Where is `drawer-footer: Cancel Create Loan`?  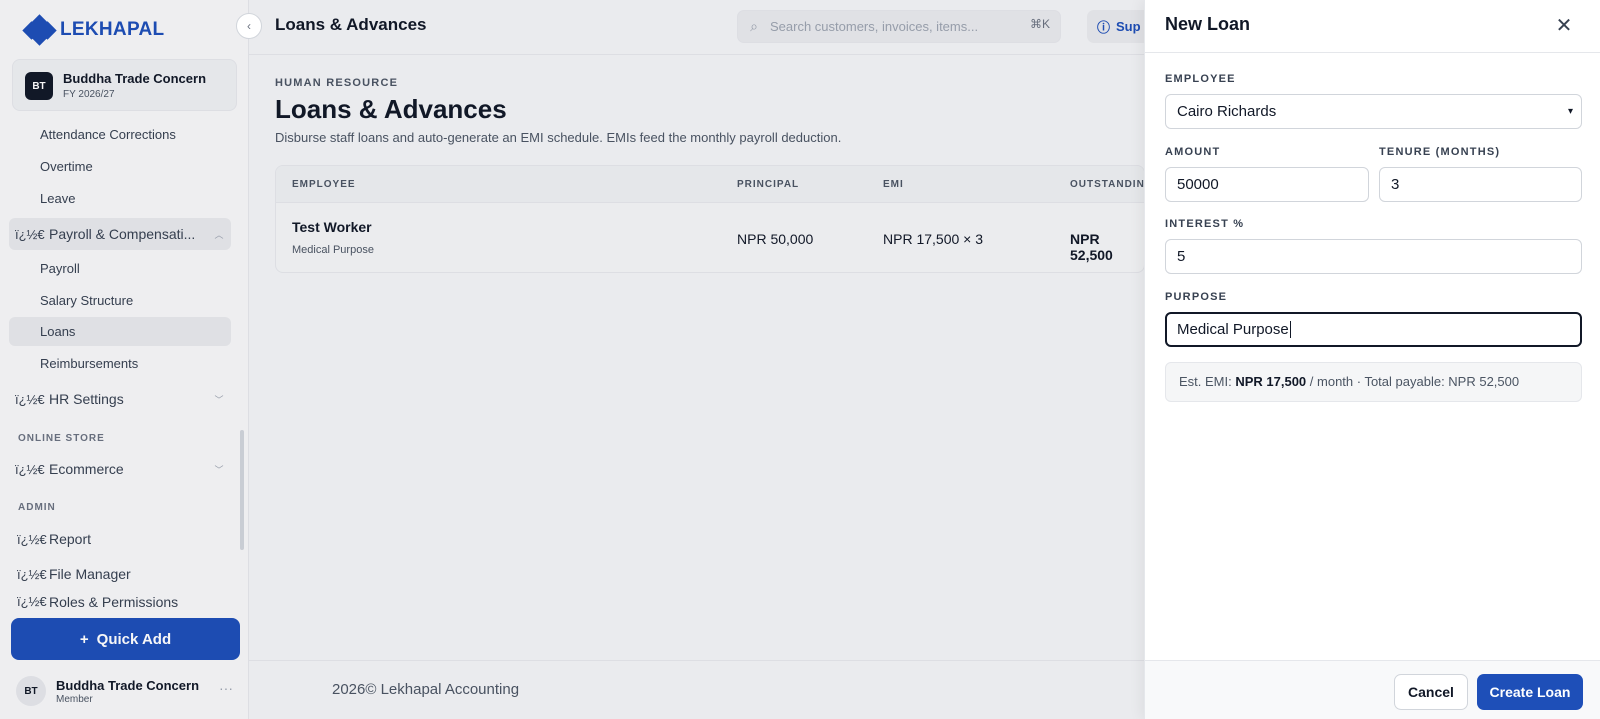 drawer-footer: Cancel Create Loan is located at coordinates (1372, 689).